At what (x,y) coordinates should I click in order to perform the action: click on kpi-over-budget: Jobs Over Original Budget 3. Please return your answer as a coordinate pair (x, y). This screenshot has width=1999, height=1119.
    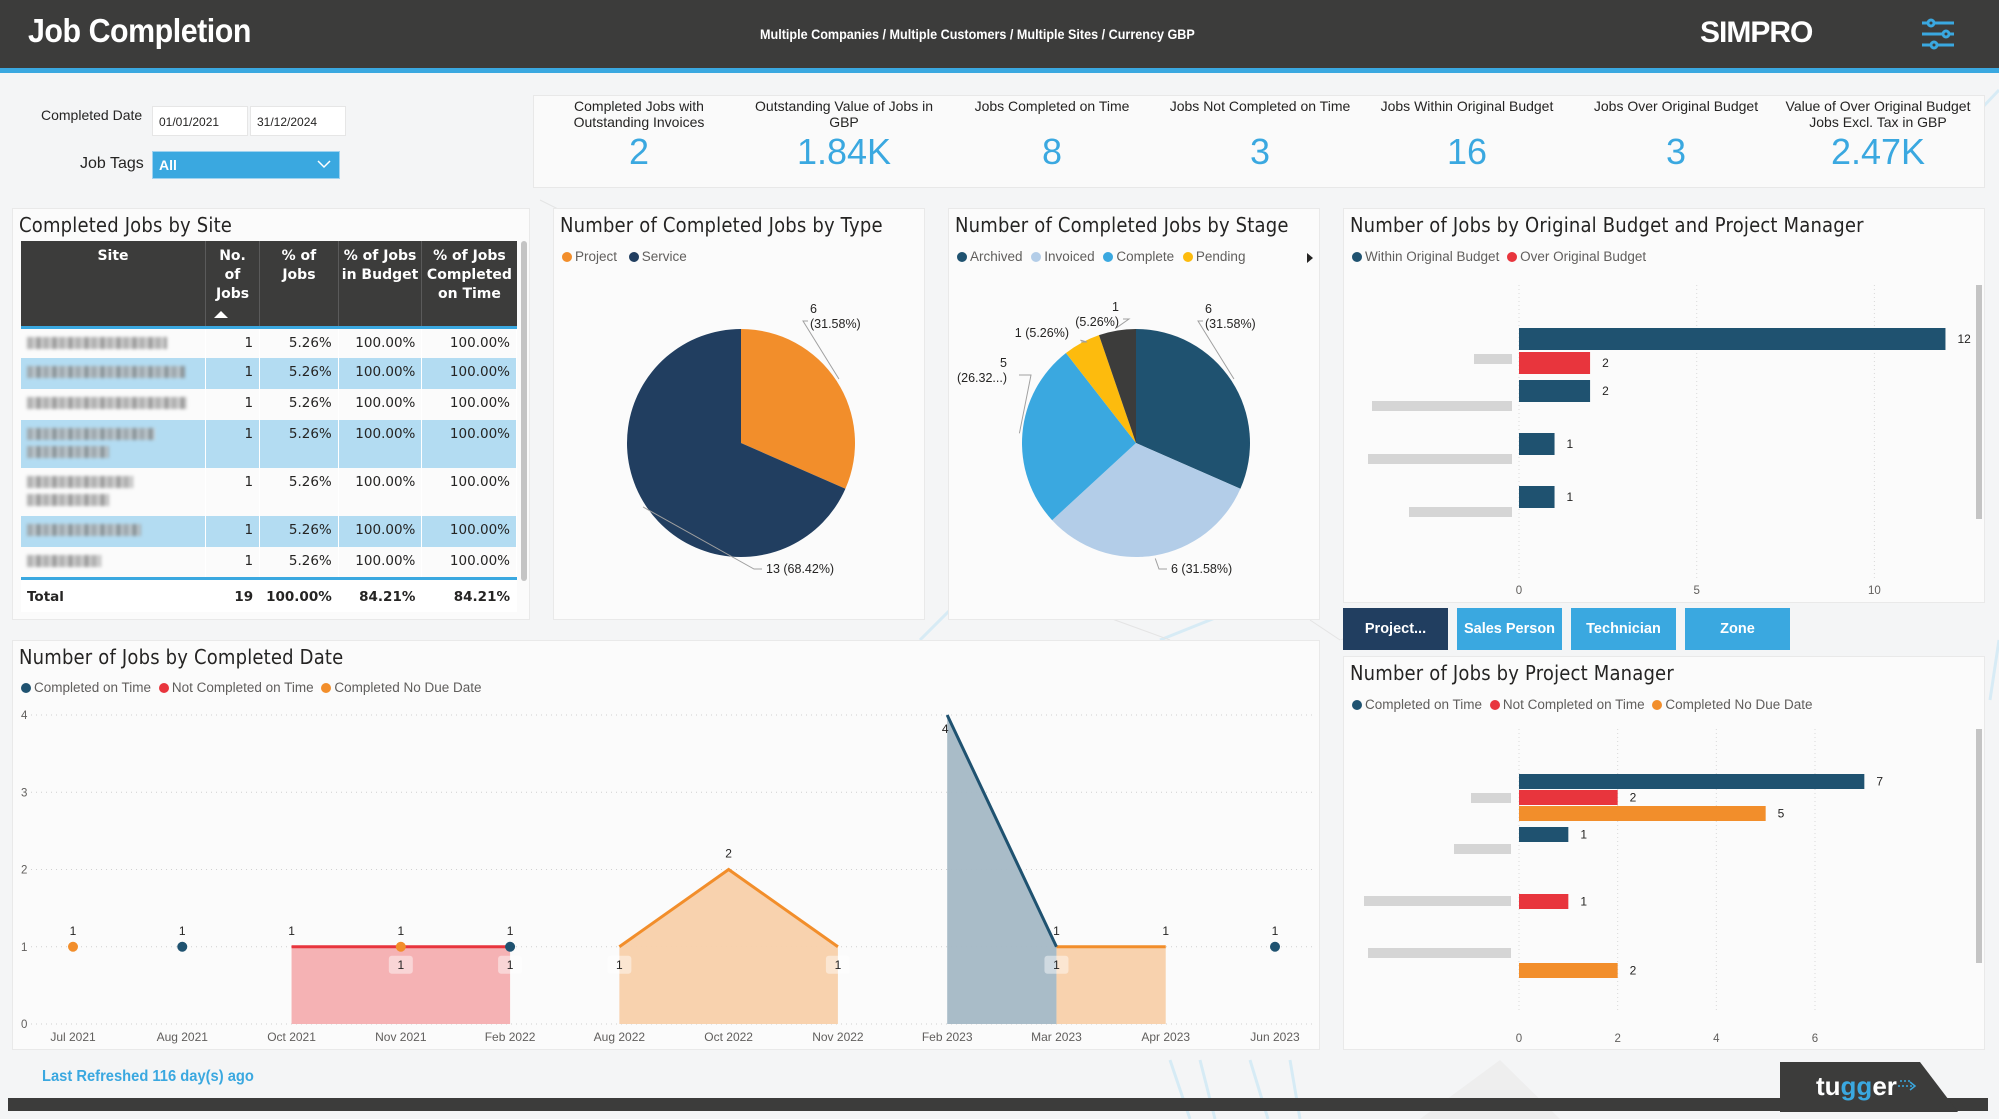
    Looking at the image, I should click on (1676, 134).